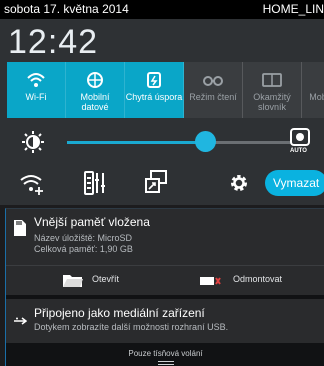  Describe the element at coordinates (300, 137) in the screenshot. I see `auto-brightness-icon` at that location.